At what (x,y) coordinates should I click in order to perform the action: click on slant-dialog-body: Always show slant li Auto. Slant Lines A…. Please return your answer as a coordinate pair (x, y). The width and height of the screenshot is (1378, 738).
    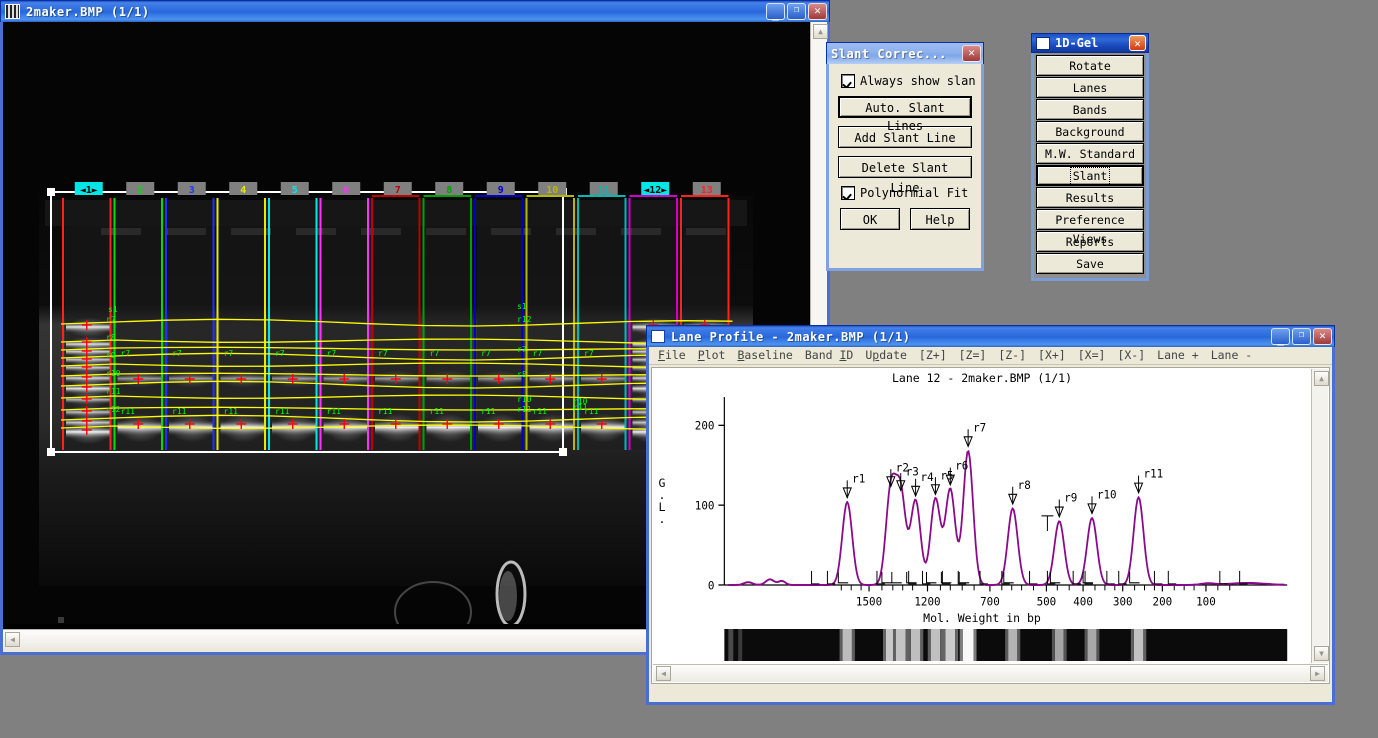
    Looking at the image, I should click on (905, 167).